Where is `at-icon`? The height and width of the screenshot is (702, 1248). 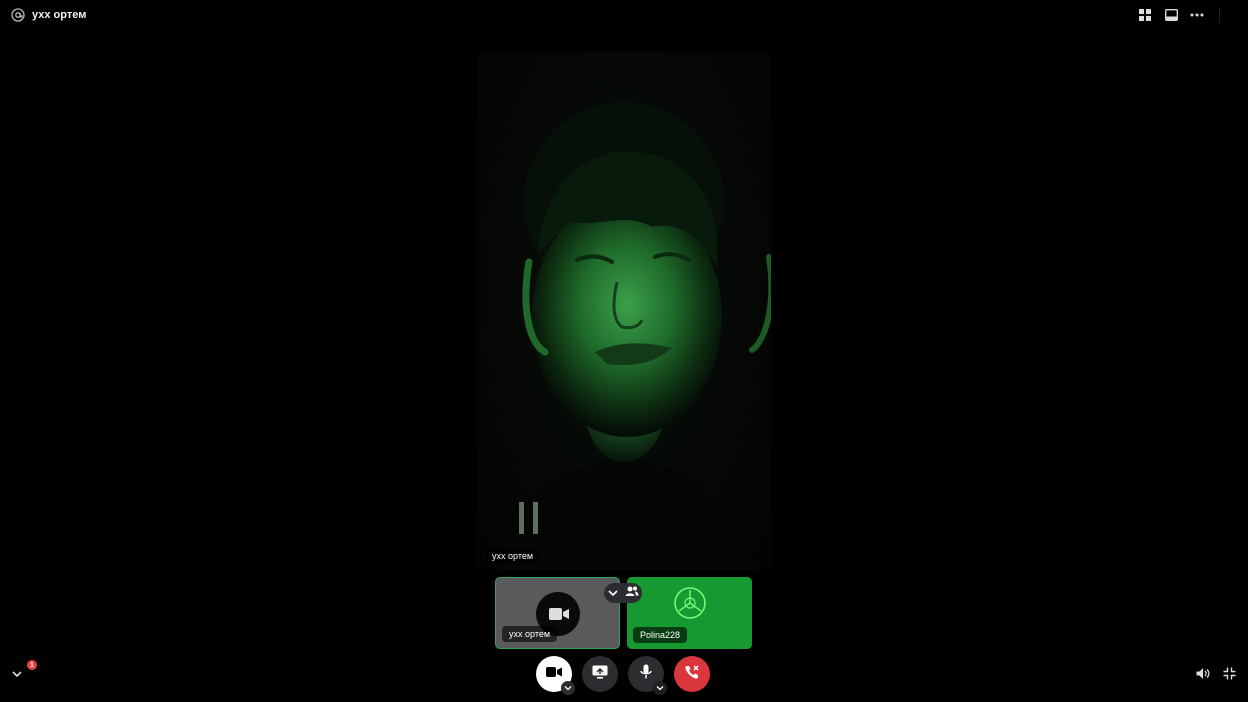 at-icon is located at coordinates (18, 15).